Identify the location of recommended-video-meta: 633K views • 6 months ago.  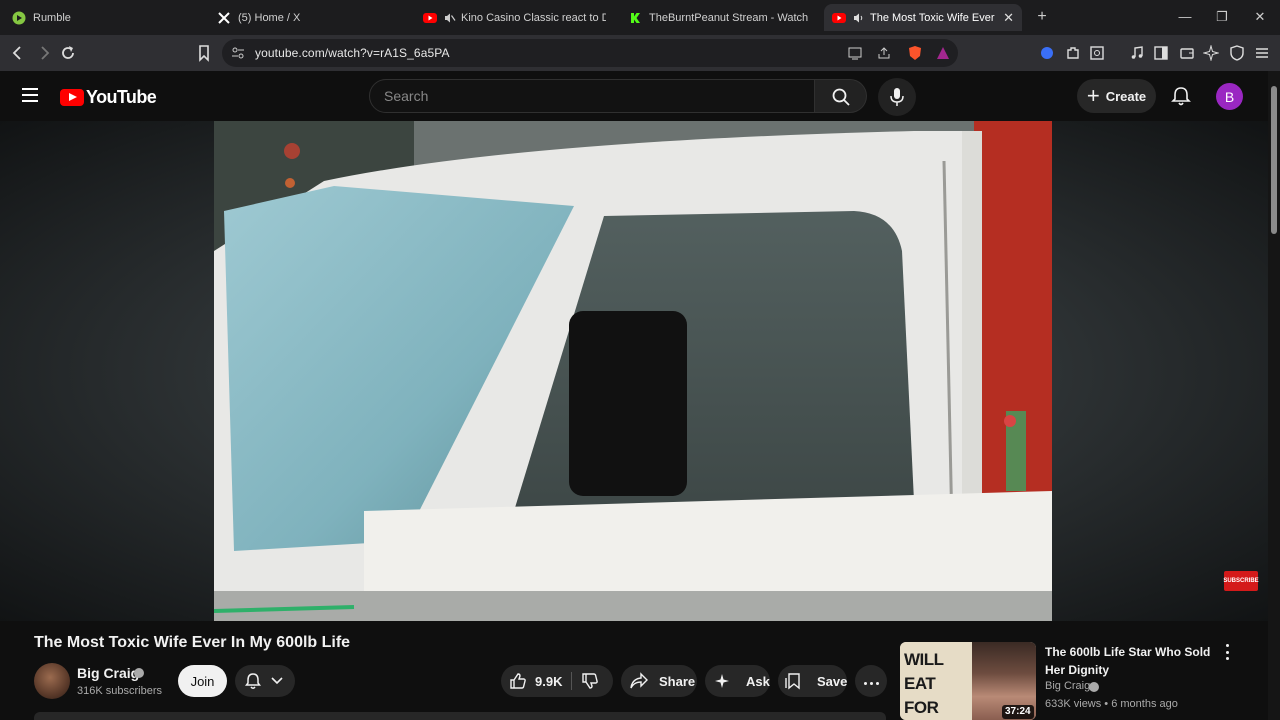
(1111, 704).